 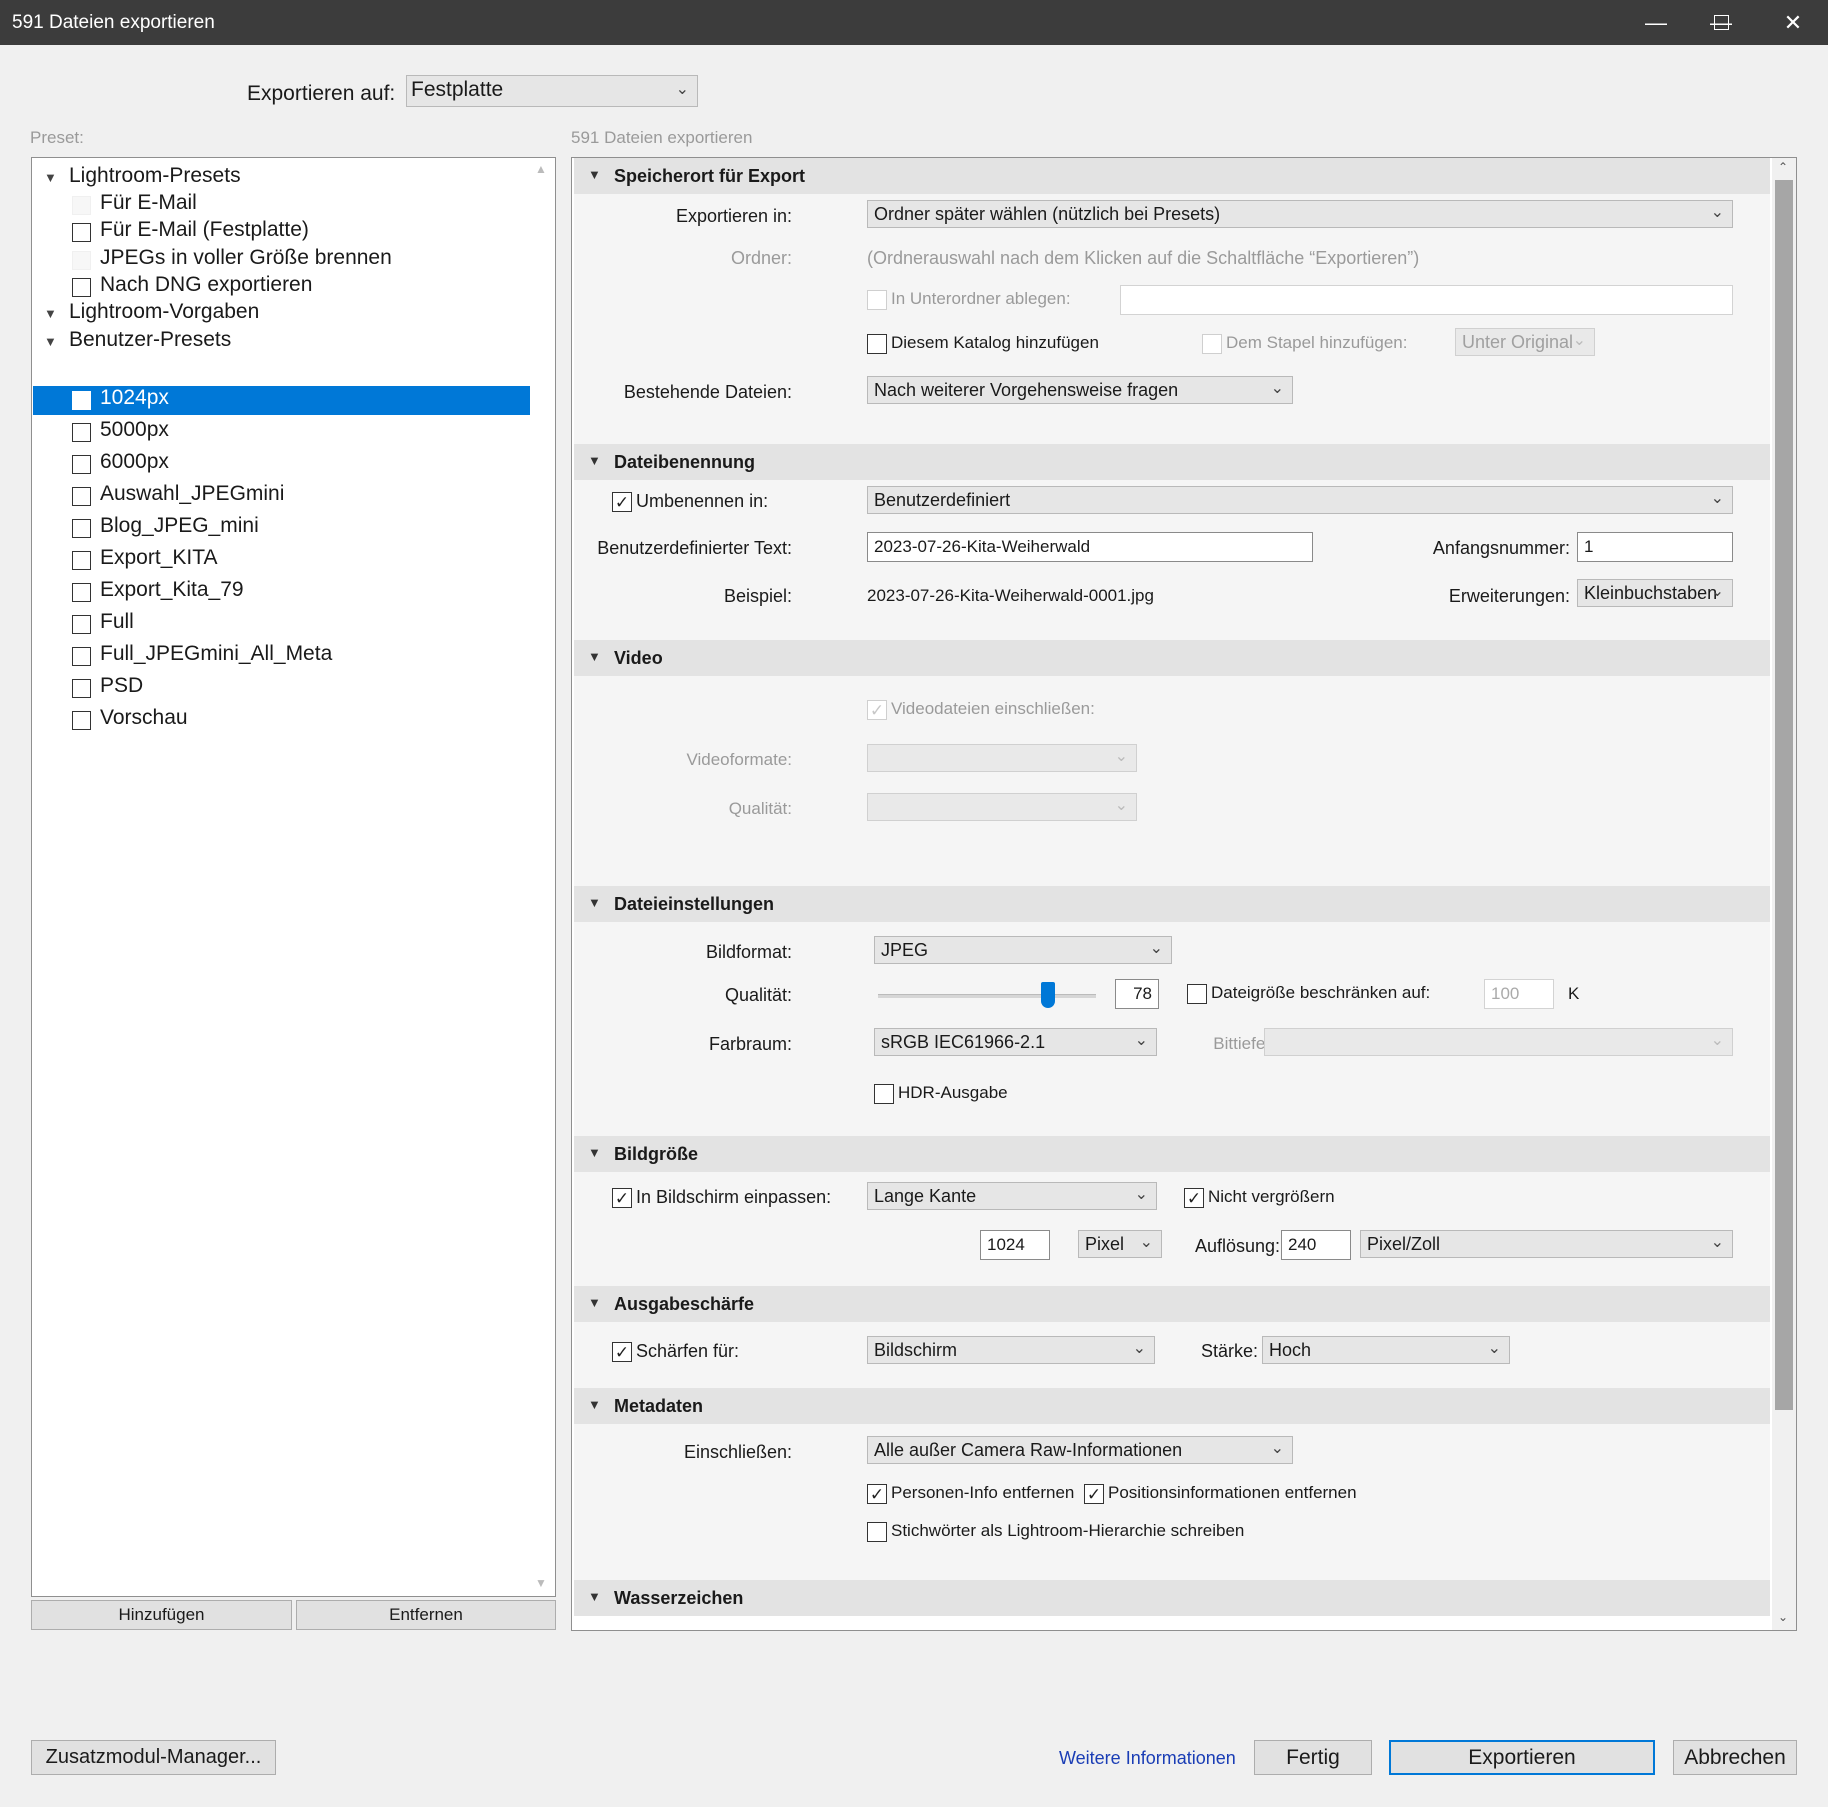 What do you see at coordinates (1655, 547) in the screenshot?
I see `start-number-field: 1` at bounding box center [1655, 547].